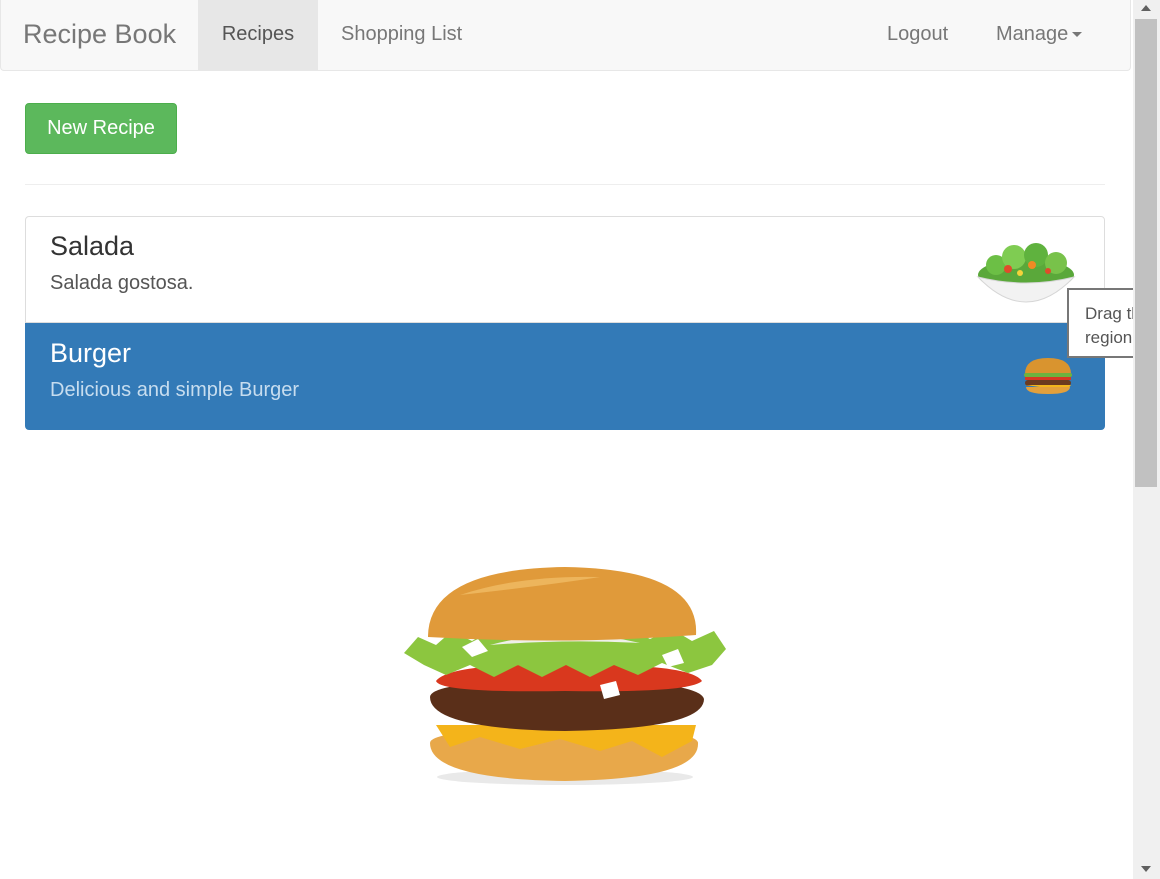 This screenshot has width=1160, height=879. Describe the element at coordinates (565, 184) in the screenshot. I see `divider` at that location.